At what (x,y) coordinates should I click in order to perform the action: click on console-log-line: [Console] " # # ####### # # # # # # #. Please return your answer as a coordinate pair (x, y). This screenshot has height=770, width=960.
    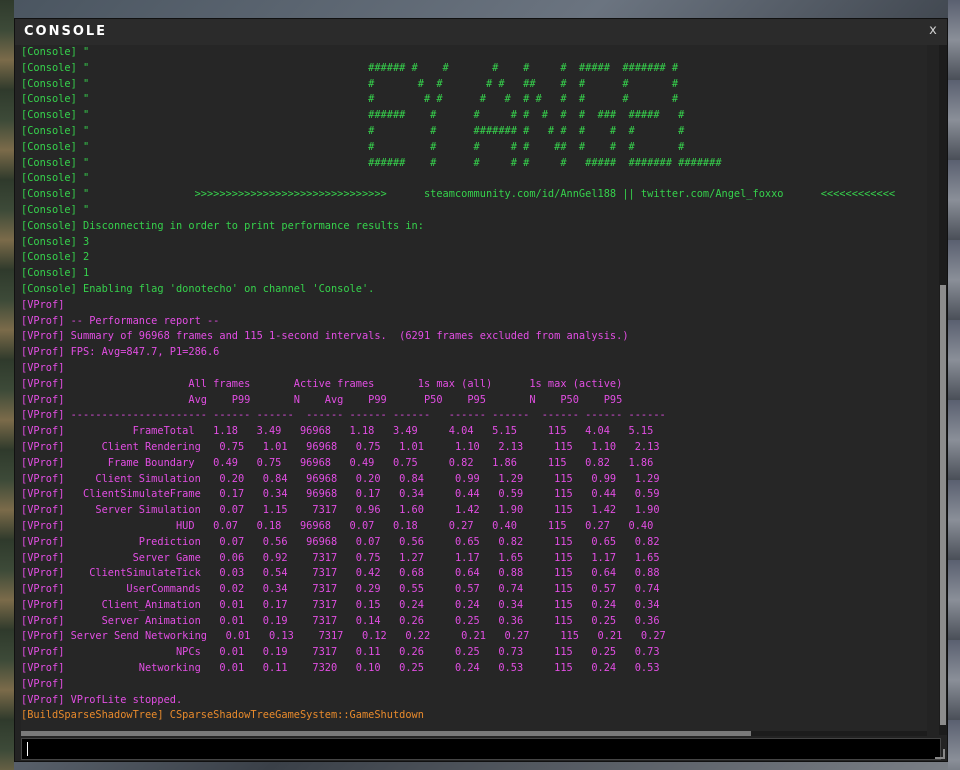
    Looking at the image, I should click on (353, 130).